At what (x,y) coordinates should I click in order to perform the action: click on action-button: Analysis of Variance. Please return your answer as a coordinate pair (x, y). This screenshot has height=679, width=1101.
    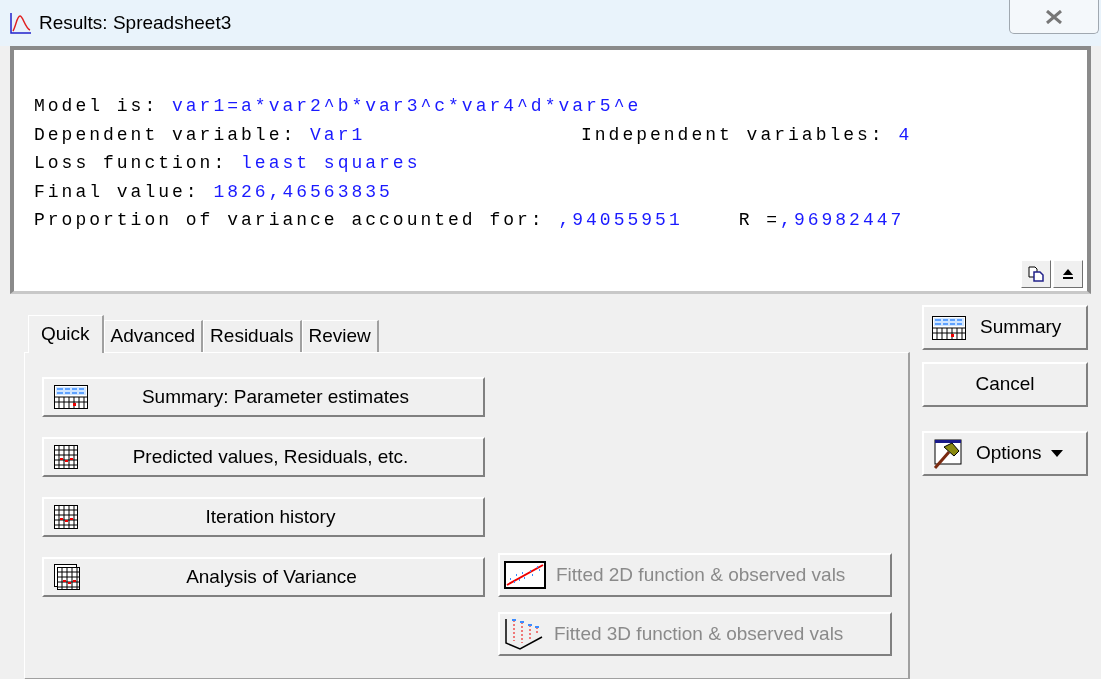
    Looking at the image, I should click on (263, 577).